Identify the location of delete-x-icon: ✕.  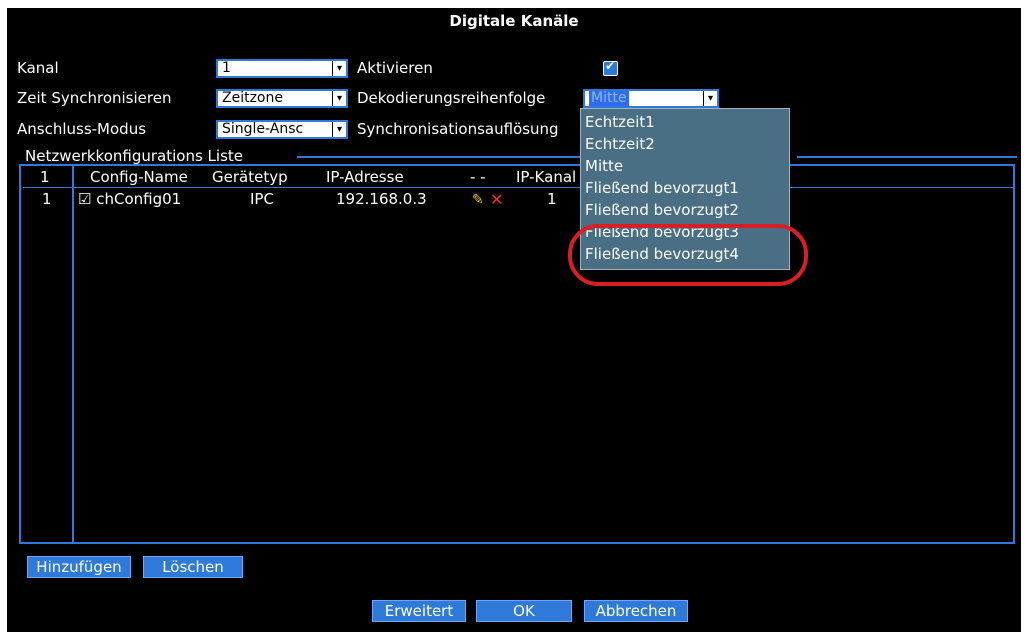
(496, 199).